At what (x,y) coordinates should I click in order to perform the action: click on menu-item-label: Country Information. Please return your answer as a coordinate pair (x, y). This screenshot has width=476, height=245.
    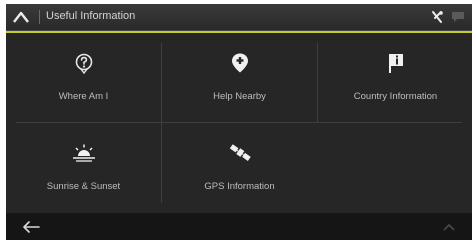
    Looking at the image, I should click on (395, 96).